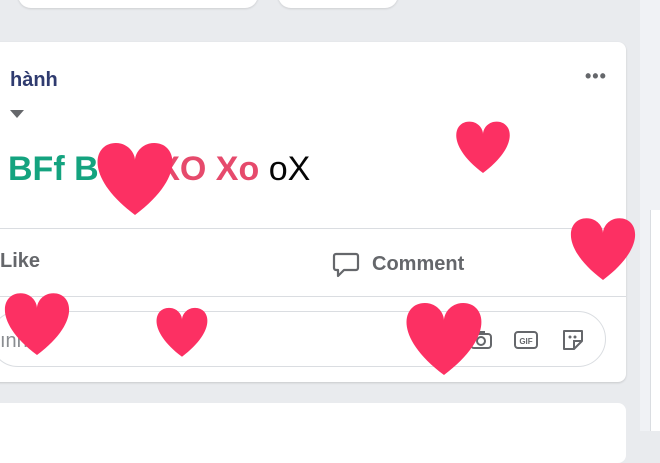  Describe the element at coordinates (34, 80) in the screenshot. I see `post-author-name: hành` at that location.